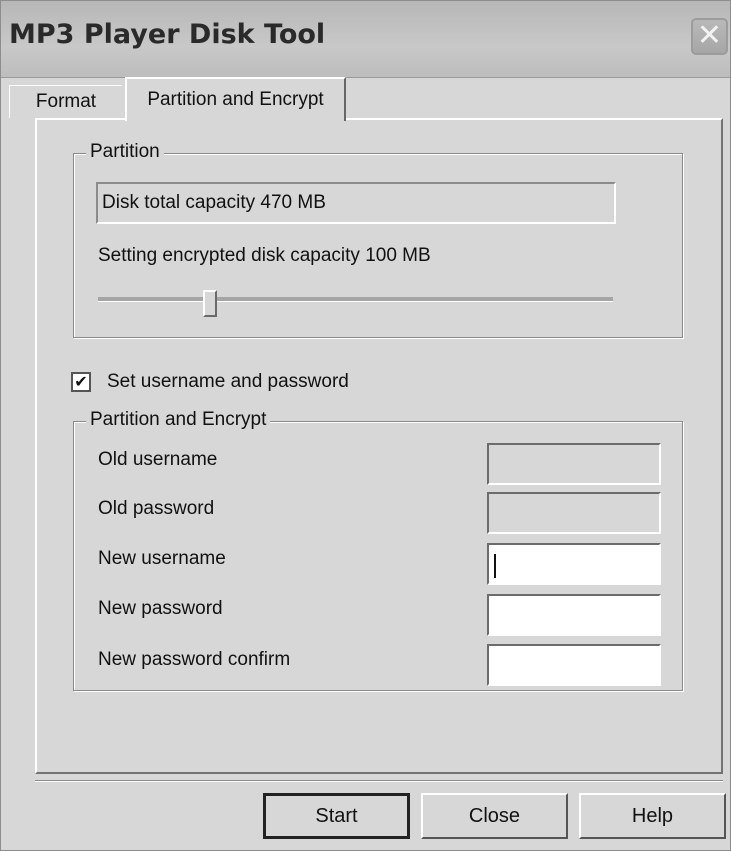 This screenshot has width=731, height=851. Describe the element at coordinates (178, 420) in the screenshot. I see `encrypt-legend: Partition and Encrypt` at that location.